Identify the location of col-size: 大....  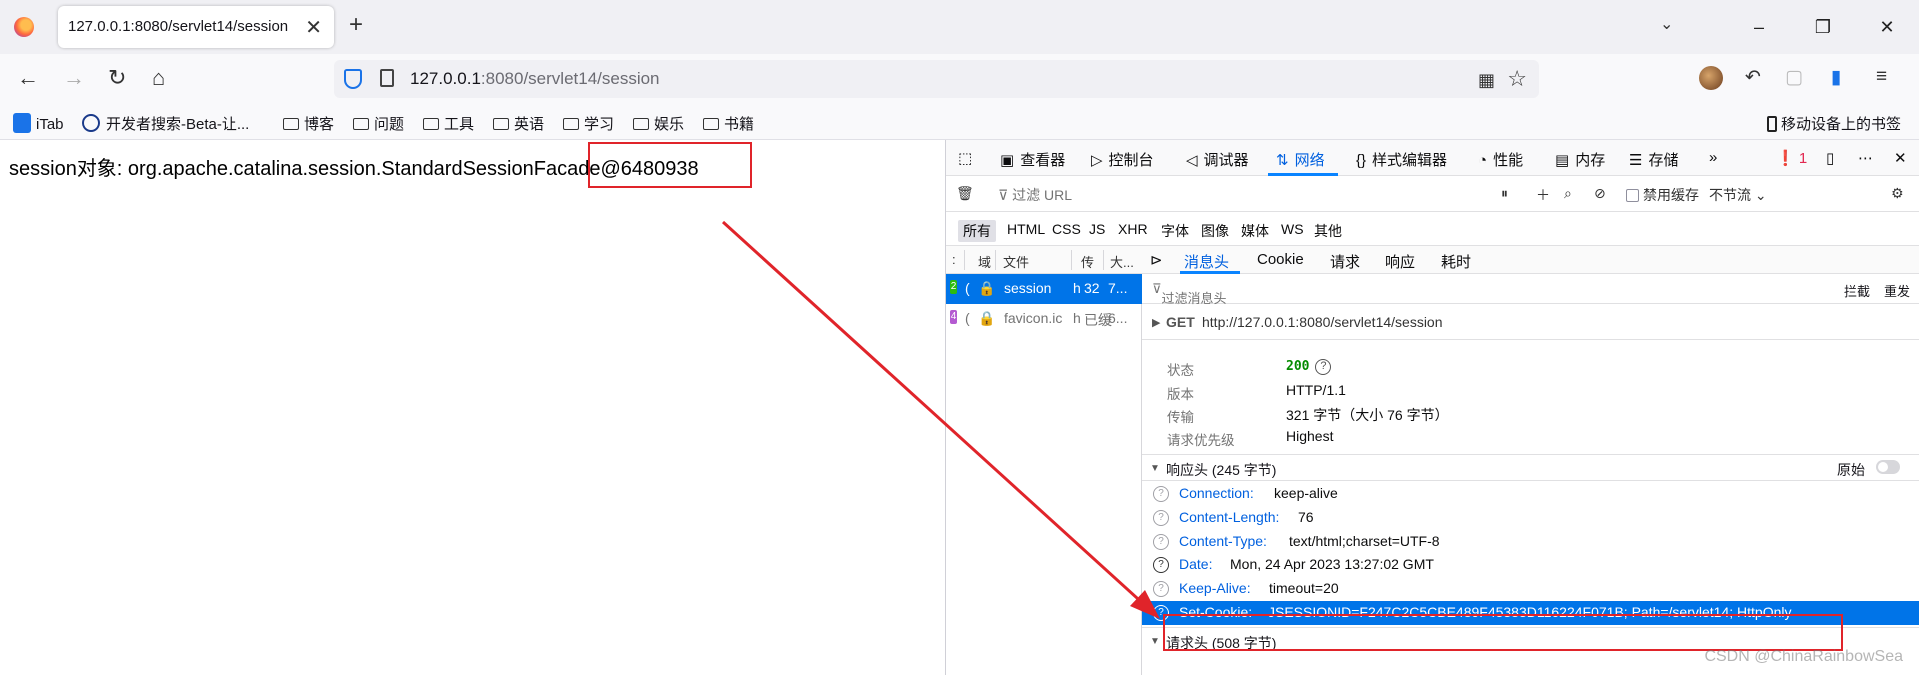
(1122, 261).